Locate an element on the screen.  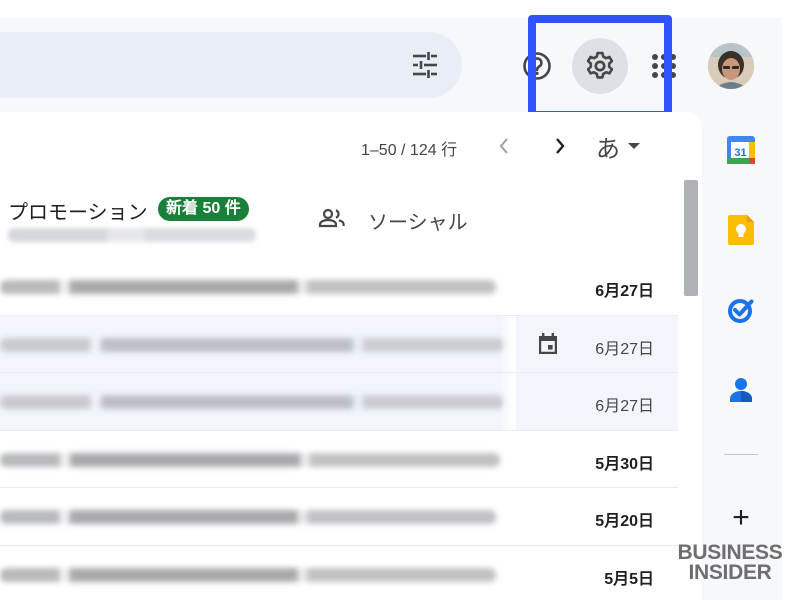
tab-promotions: プロモーション 新着 50 件 is located at coordinates (150, 222).